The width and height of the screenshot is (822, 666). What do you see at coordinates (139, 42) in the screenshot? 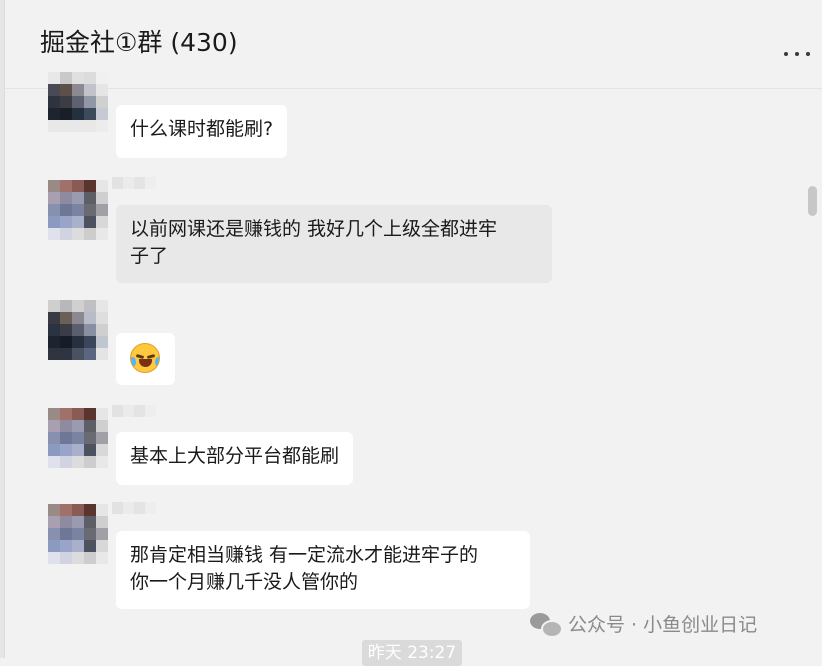
I see `chat-title: 掘金社①群 (430)` at bounding box center [139, 42].